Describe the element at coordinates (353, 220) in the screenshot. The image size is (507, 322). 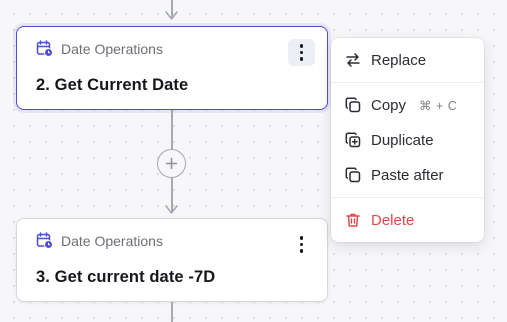
I see `trash-icon` at that location.